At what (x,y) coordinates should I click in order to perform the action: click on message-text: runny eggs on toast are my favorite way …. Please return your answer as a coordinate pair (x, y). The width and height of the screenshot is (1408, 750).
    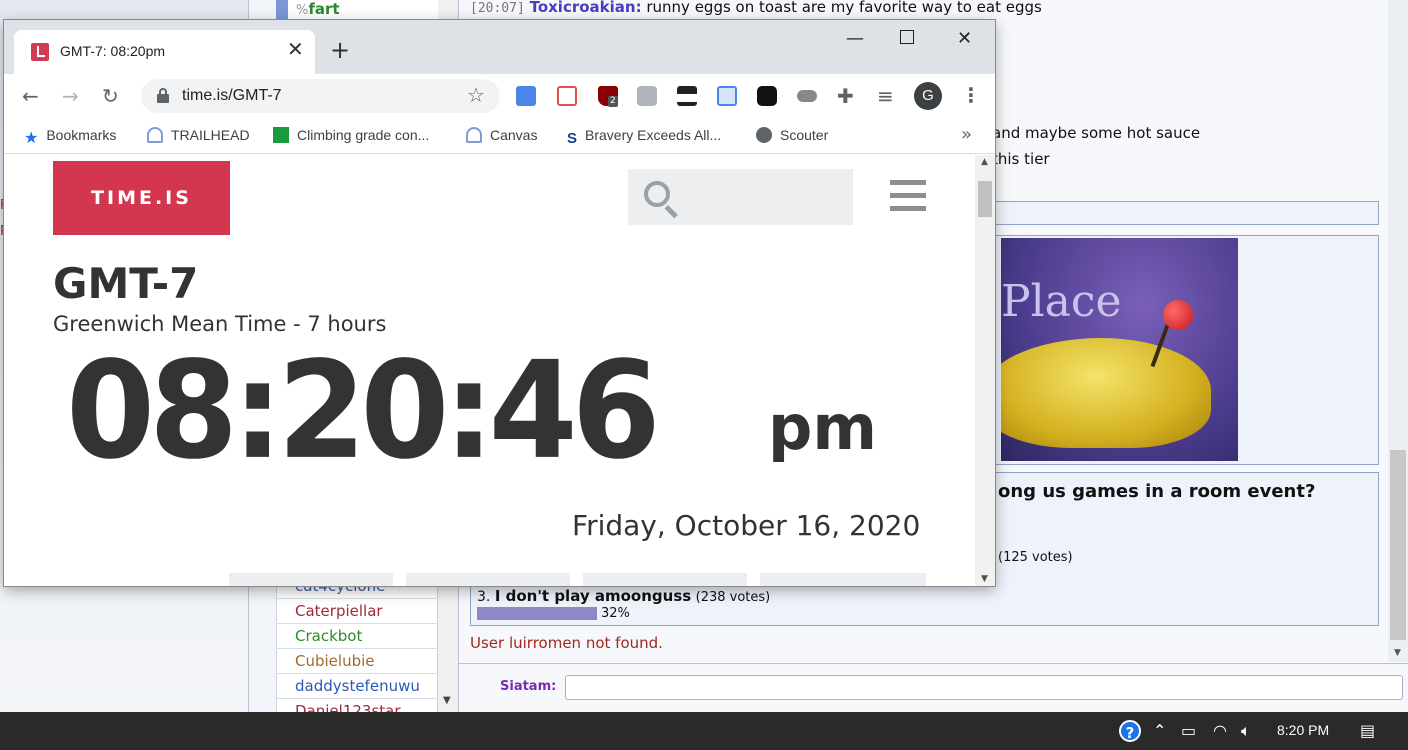
    Looking at the image, I should click on (844, 8).